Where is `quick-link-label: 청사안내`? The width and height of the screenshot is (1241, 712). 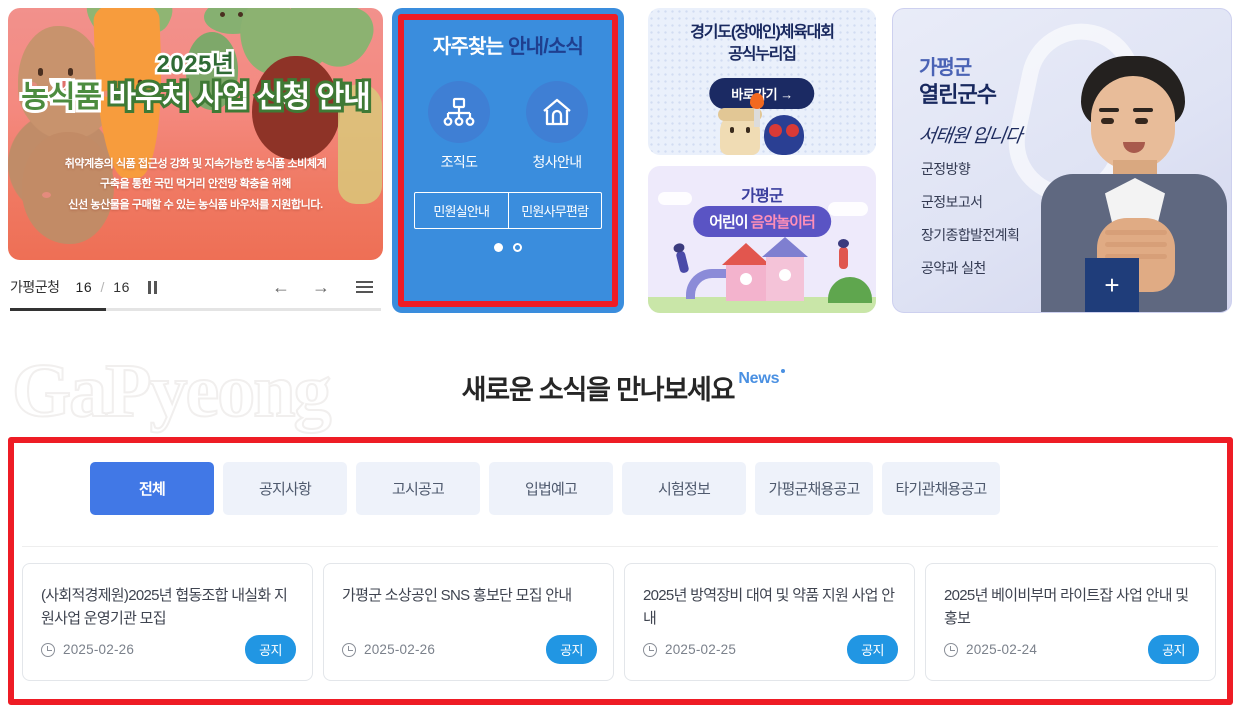 quick-link-label: 청사안내 is located at coordinates (557, 162).